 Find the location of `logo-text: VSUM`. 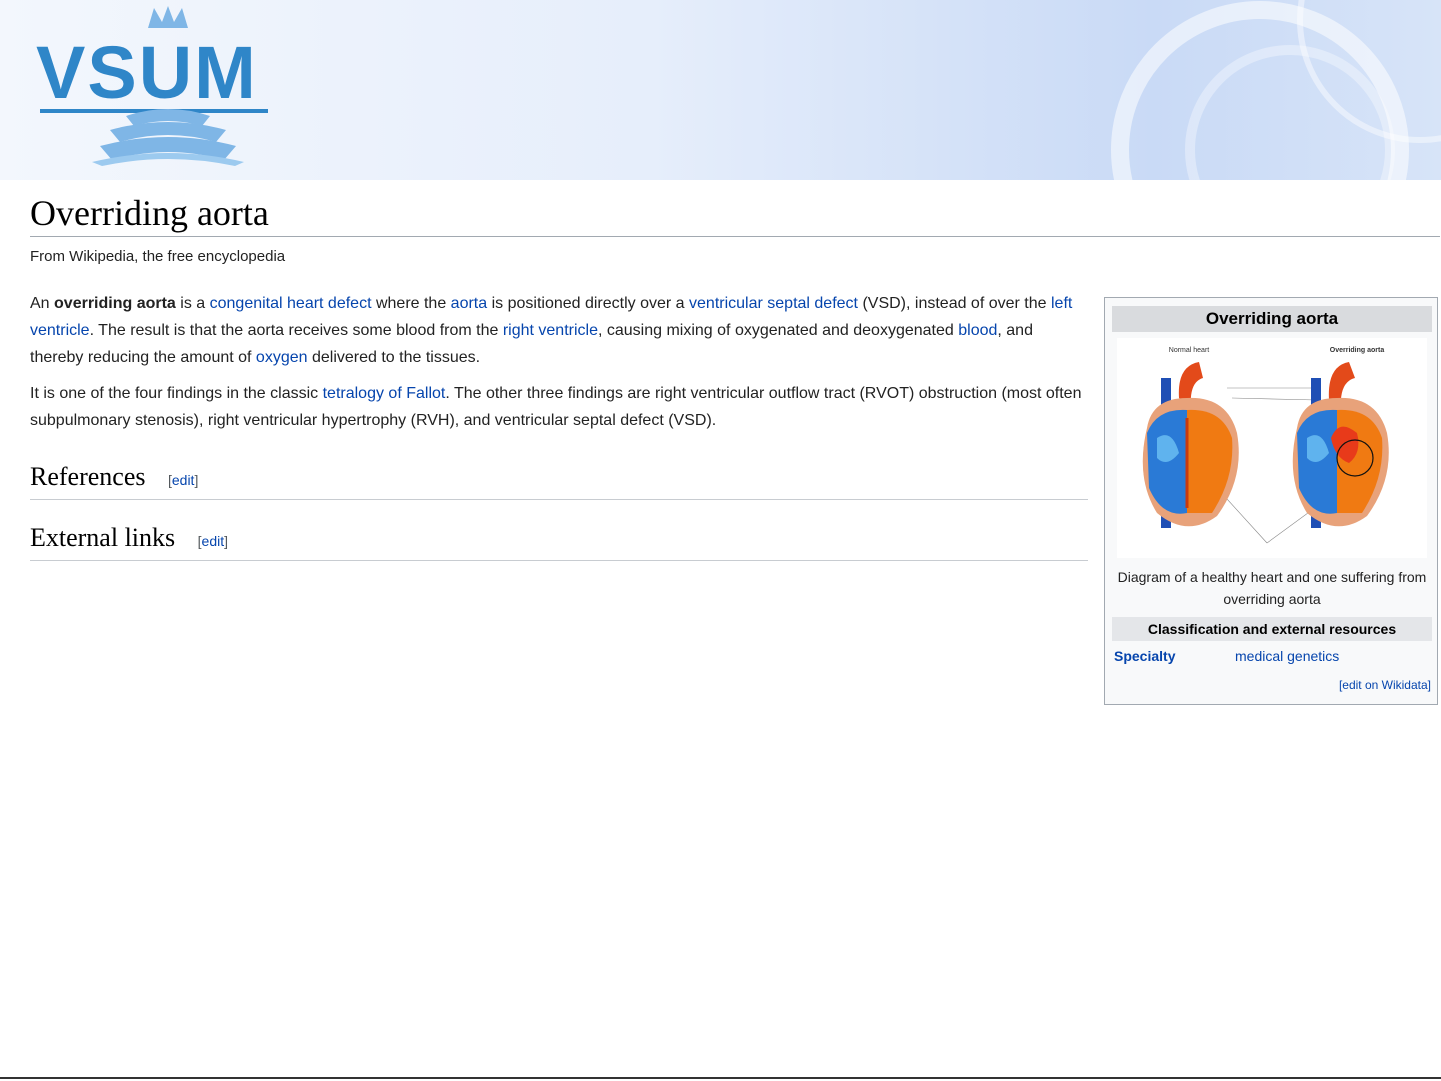

logo-text: VSUM is located at coordinates (147, 72).